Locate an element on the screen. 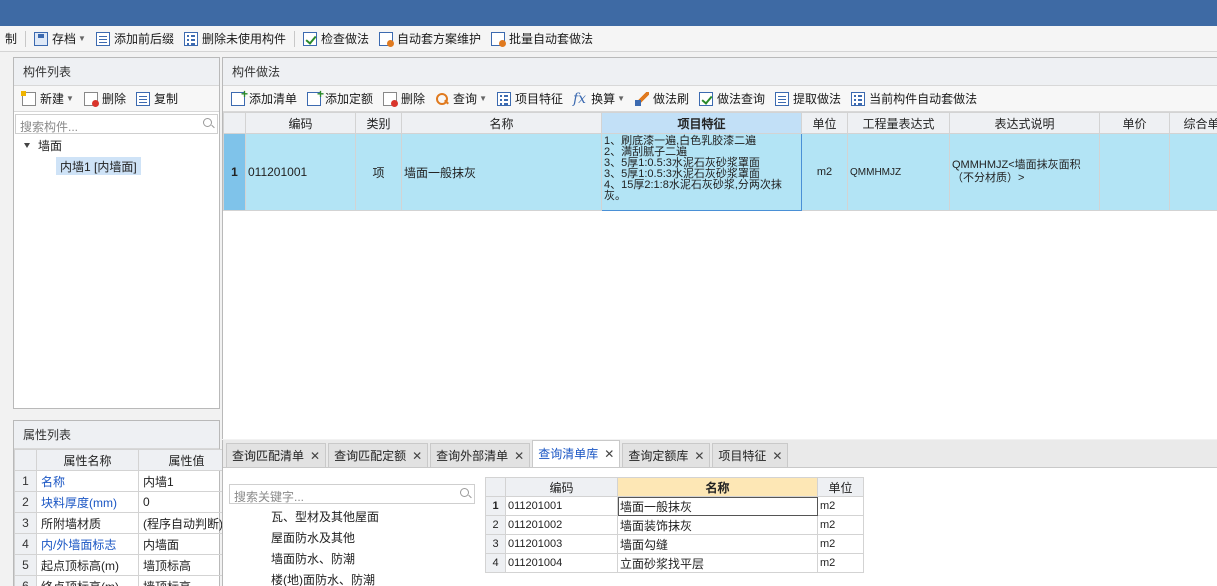  add-quota-button: 添加定额 is located at coordinates (340, 98).